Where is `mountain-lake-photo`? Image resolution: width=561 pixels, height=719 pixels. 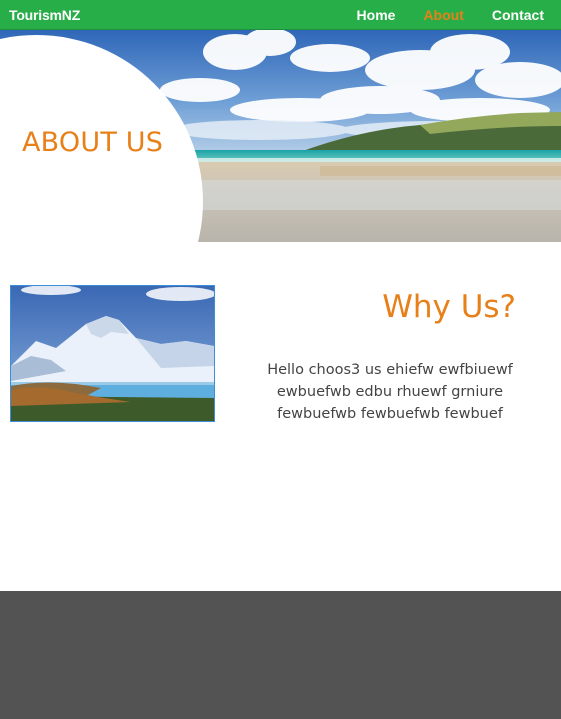 mountain-lake-photo is located at coordinates (112, 353).